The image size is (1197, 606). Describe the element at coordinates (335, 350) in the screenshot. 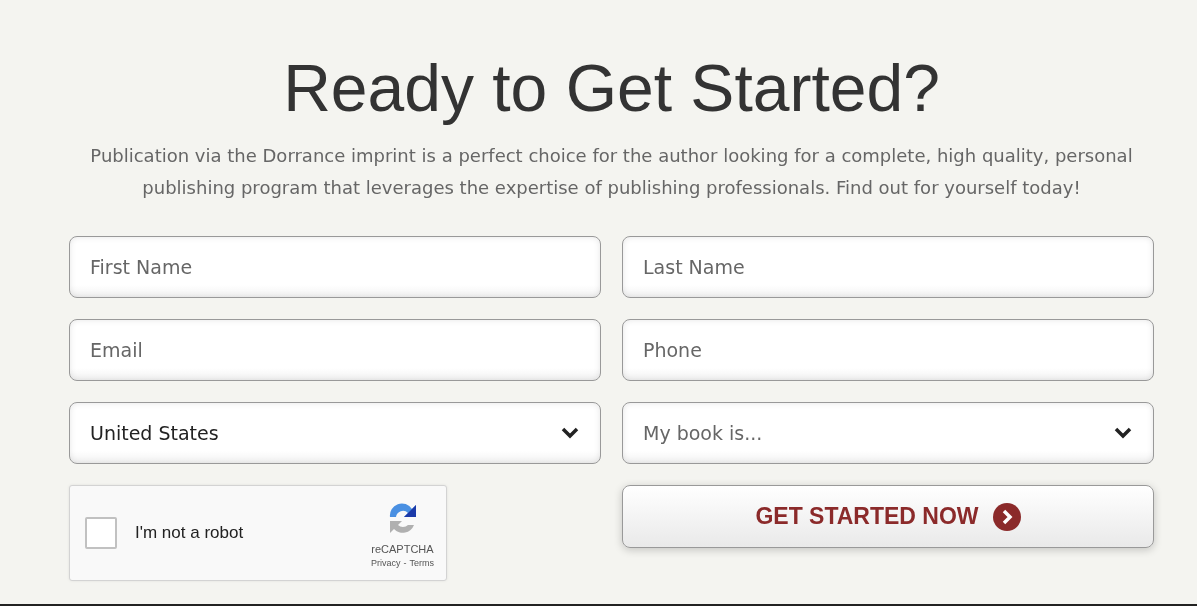

I see `text-field: Email` at that location.